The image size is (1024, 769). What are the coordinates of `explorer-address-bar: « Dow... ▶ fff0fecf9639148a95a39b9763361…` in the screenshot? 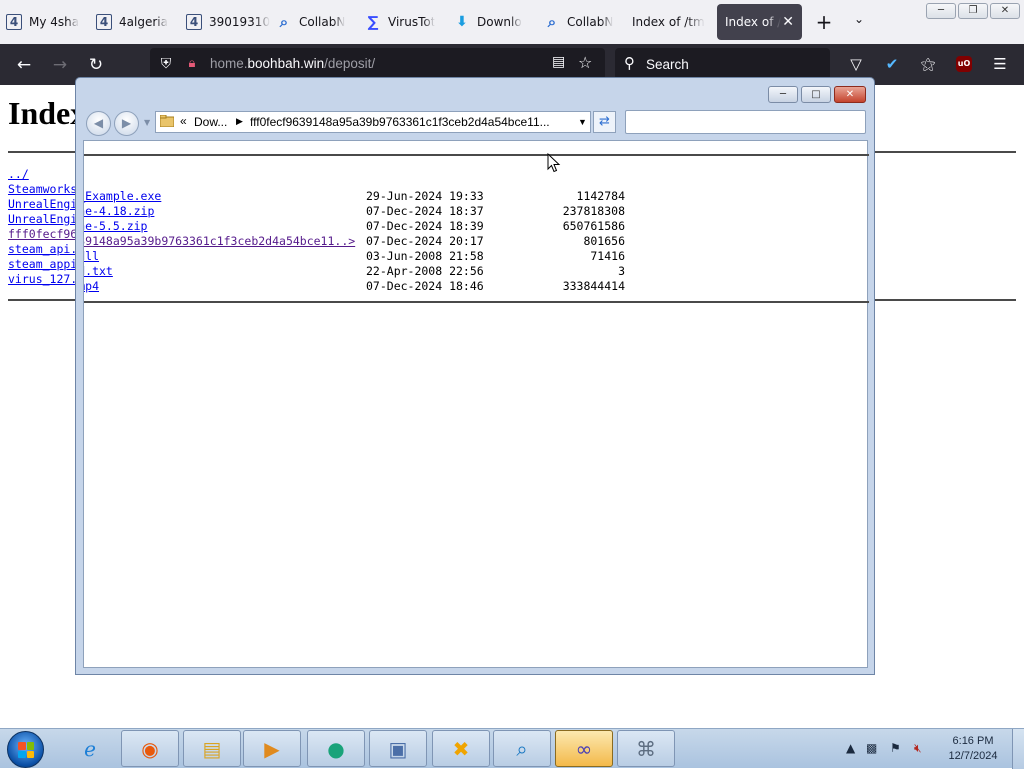 It's located at (373, 122).